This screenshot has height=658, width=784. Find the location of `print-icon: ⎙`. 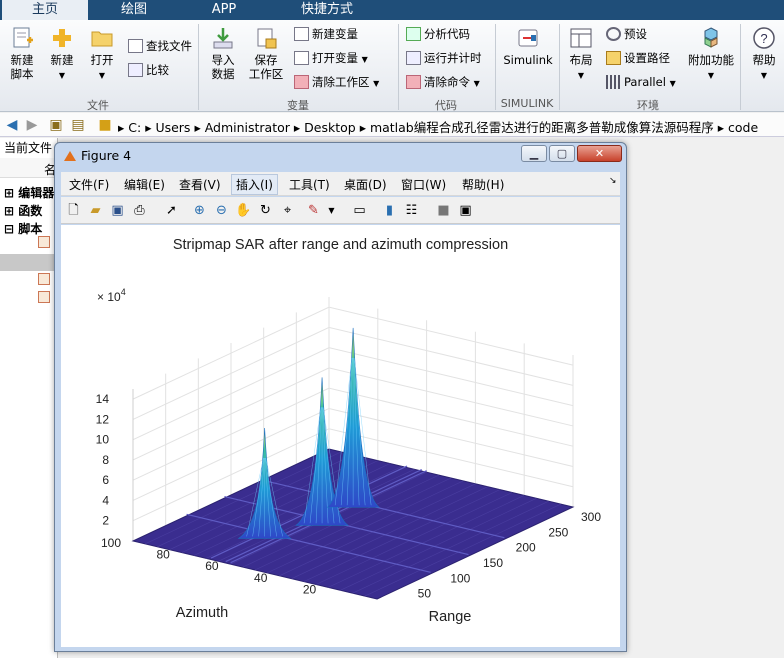

print-icon: ⎙ is located at coordinates (139, 210).